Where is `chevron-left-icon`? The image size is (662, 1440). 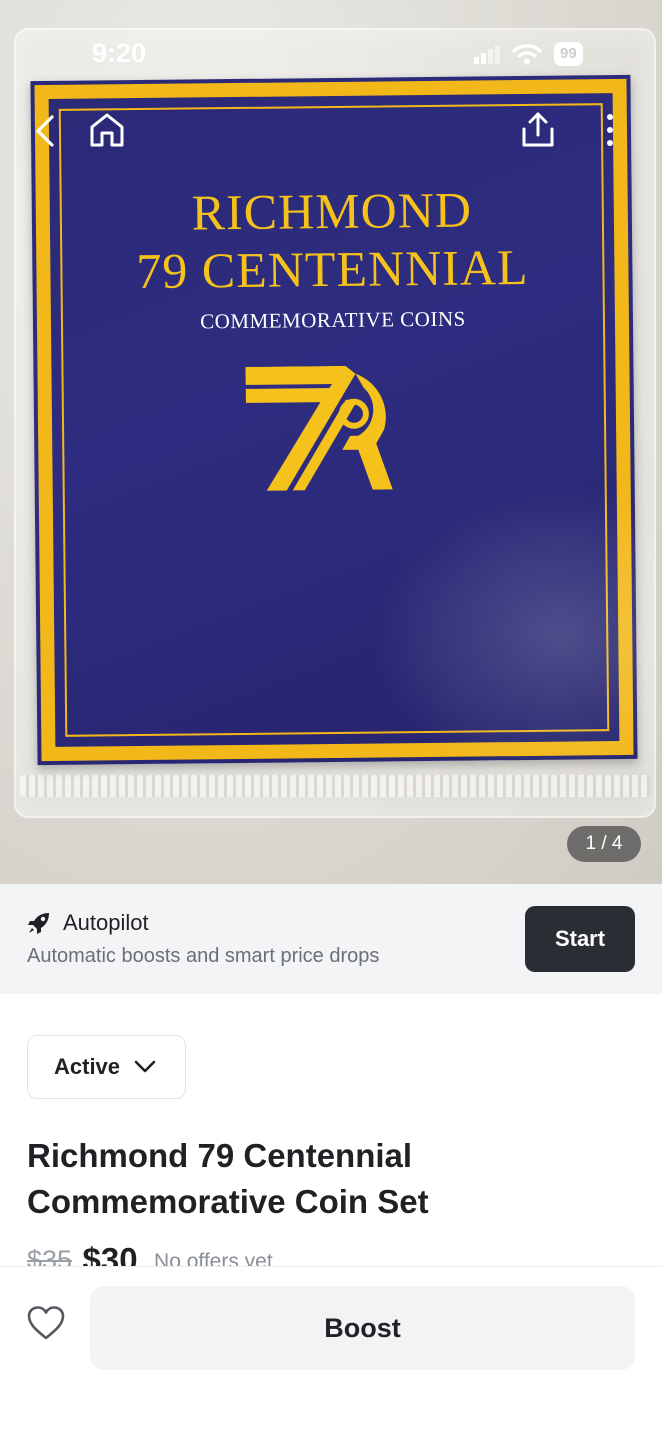 chevron-left-icon is located at coordinates (45, 131).